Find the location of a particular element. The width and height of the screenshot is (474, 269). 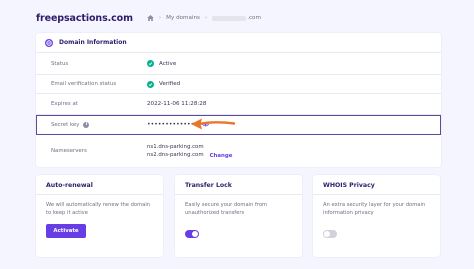

email-verification-value: Verified is located at coordinates (170, 84).